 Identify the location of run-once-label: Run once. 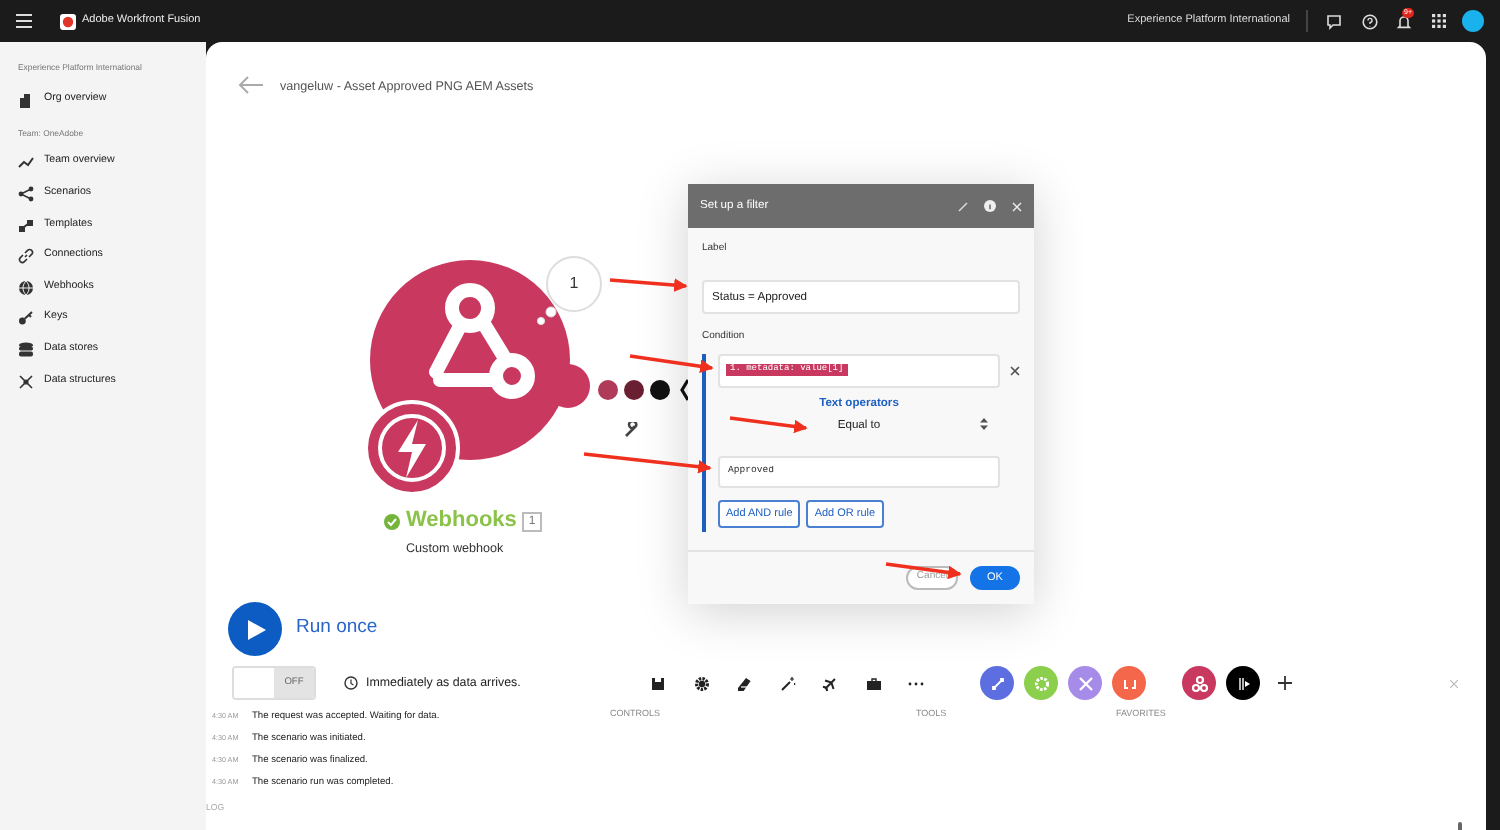
(337, 629).